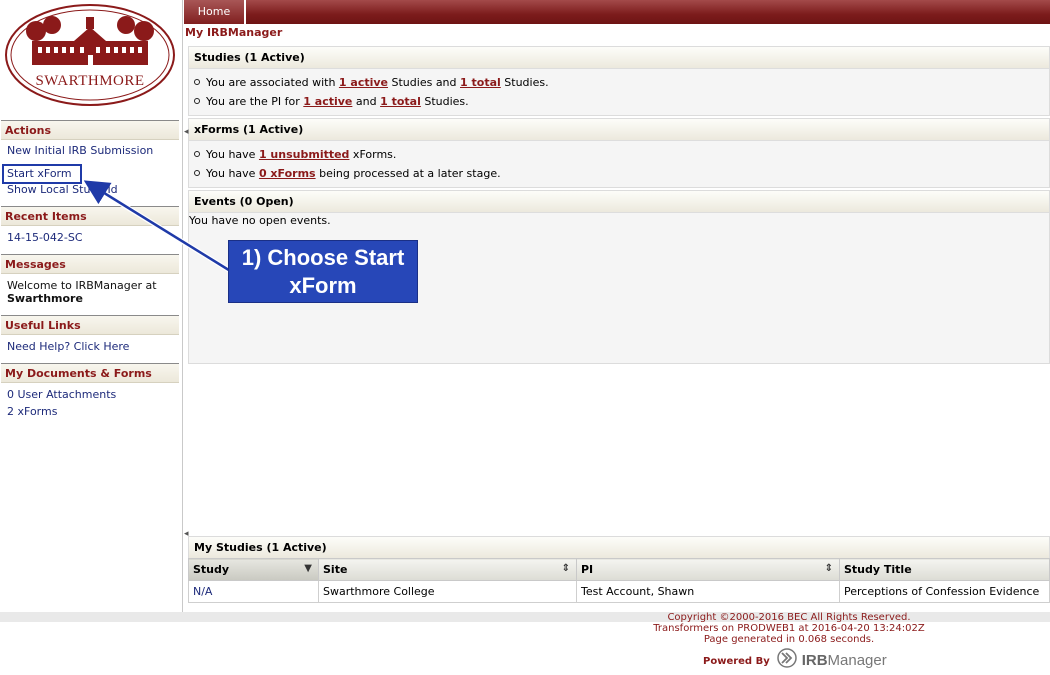  Describe the element at coordinates (234, 32) in the screenshot. I see `page-title: My IRBManager` at that location.